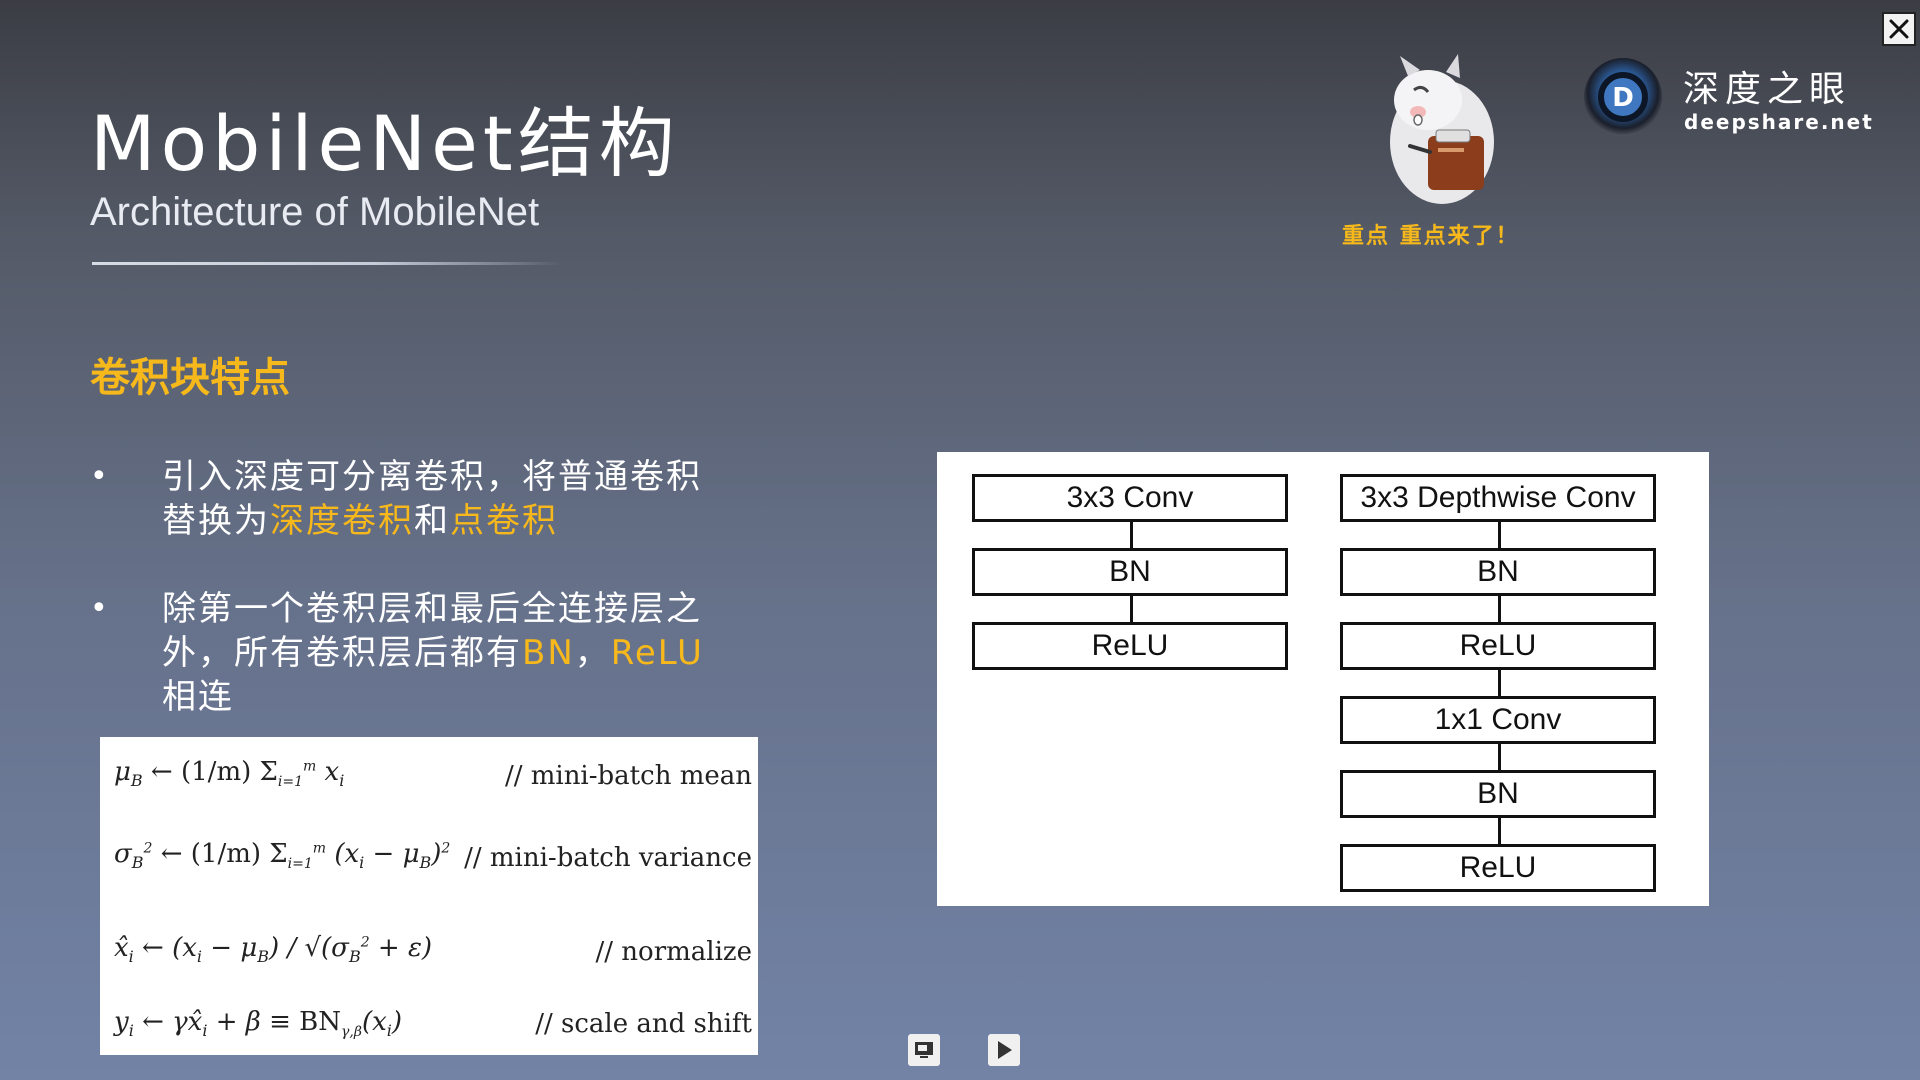 The width and height of the screenshot is (1920, 1080). What do you see at coordinates (190, 378) in the screenshot?
I see `section-heading: 卷积块特点` at bounding box center [190, 378].